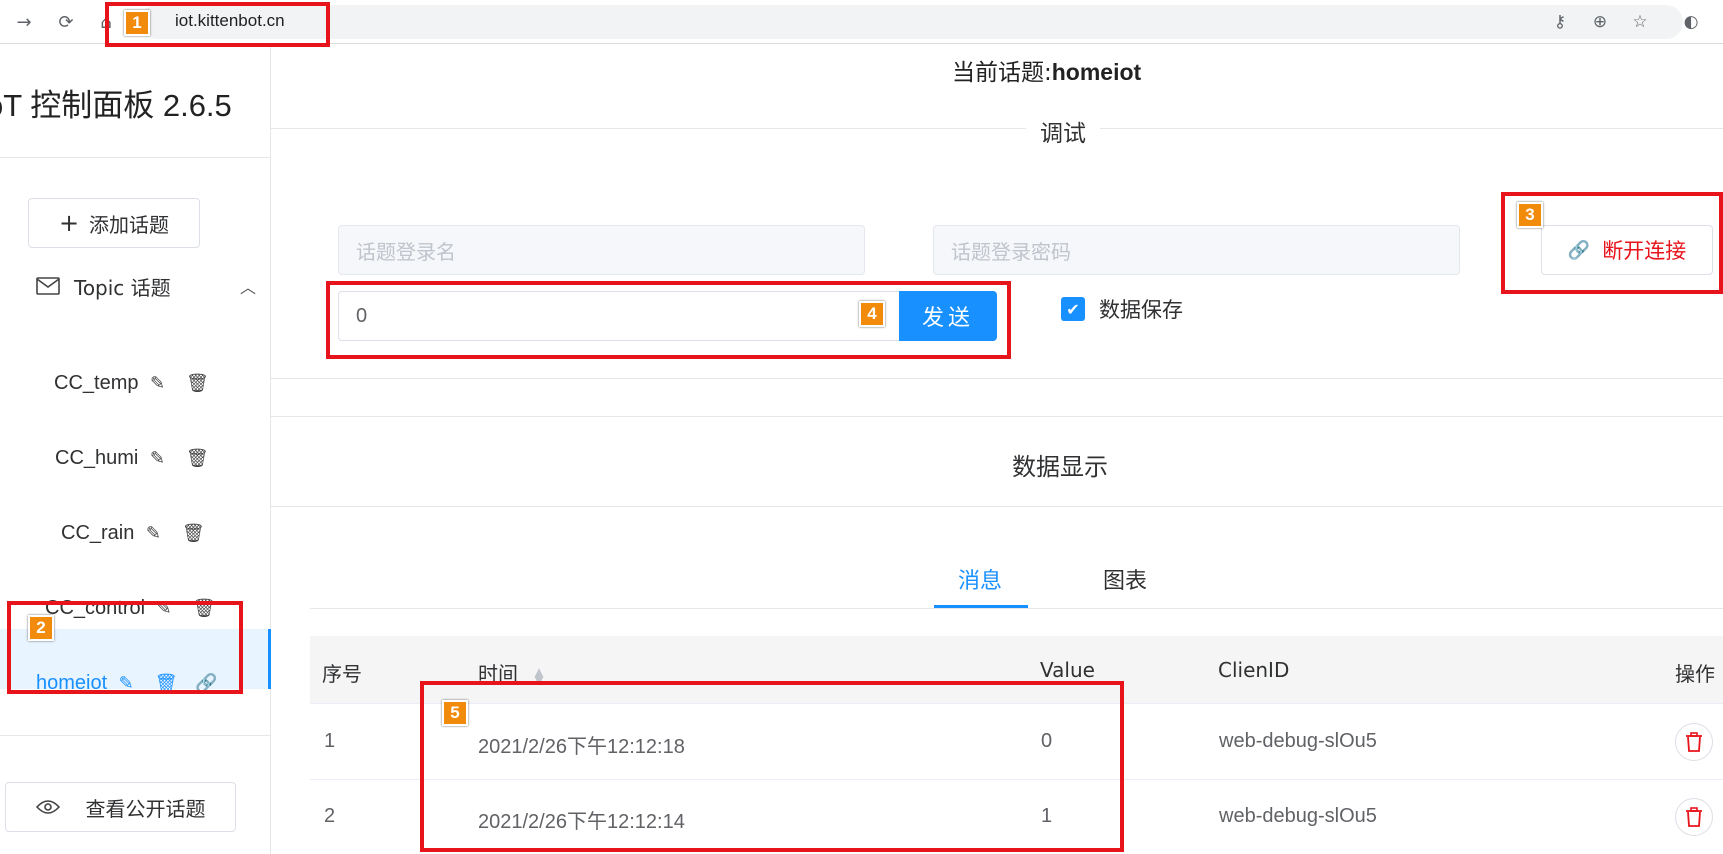 The height and width of the screenshot is (854, 1723). Describe the element at coordinates (66, 22) in the screenshot. I see `reload-icon: ⟳` at that location.